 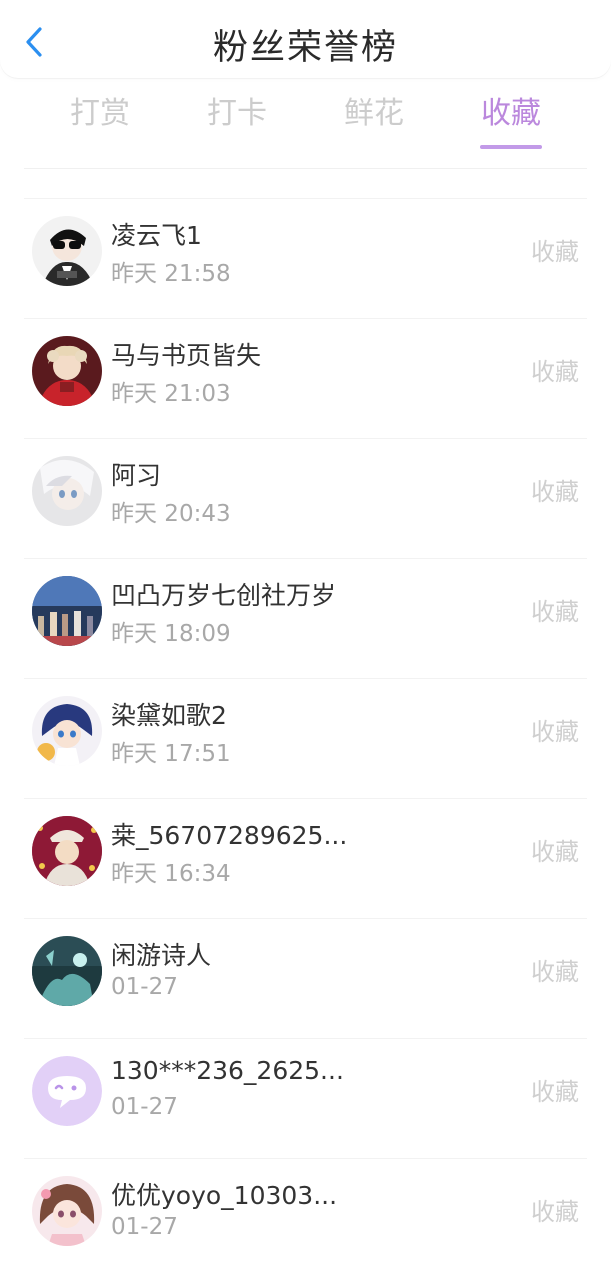 I want to click on fan-name: 闲游诗人, so click(x=161, y=955).